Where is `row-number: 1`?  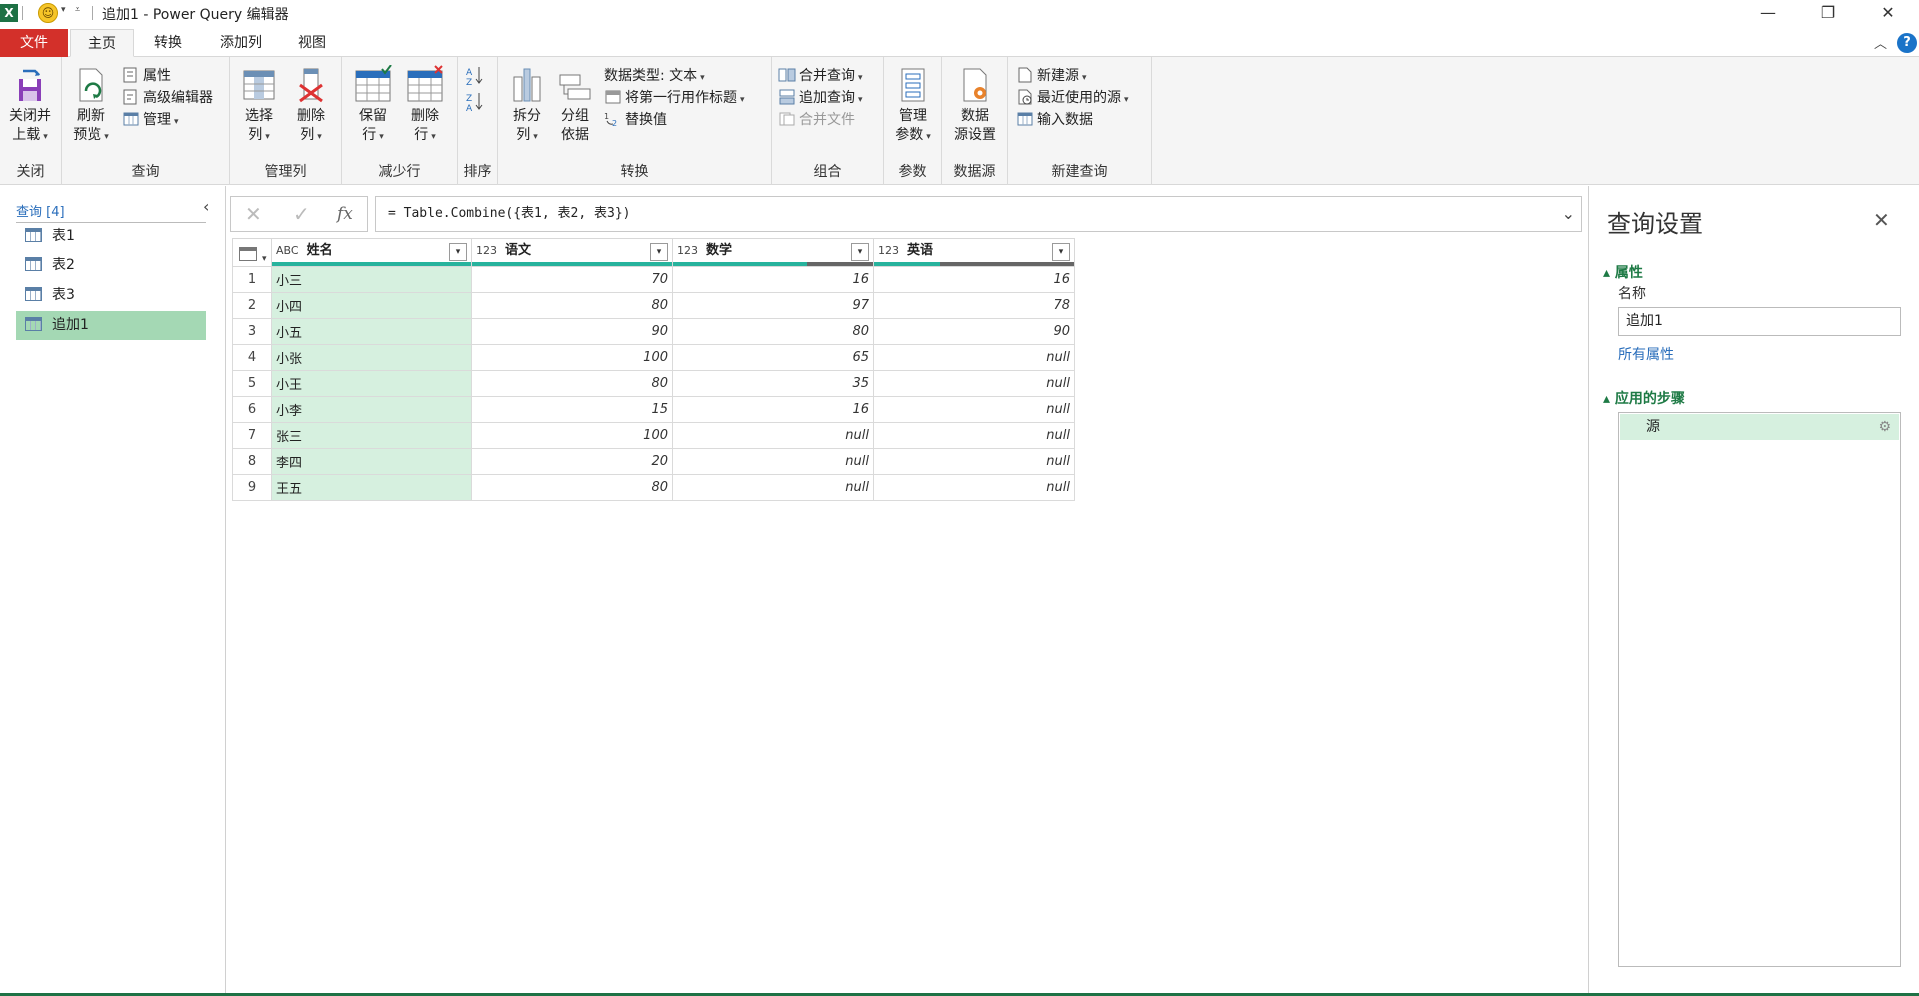 row-number: 1 is located at coordinates (252, 279).